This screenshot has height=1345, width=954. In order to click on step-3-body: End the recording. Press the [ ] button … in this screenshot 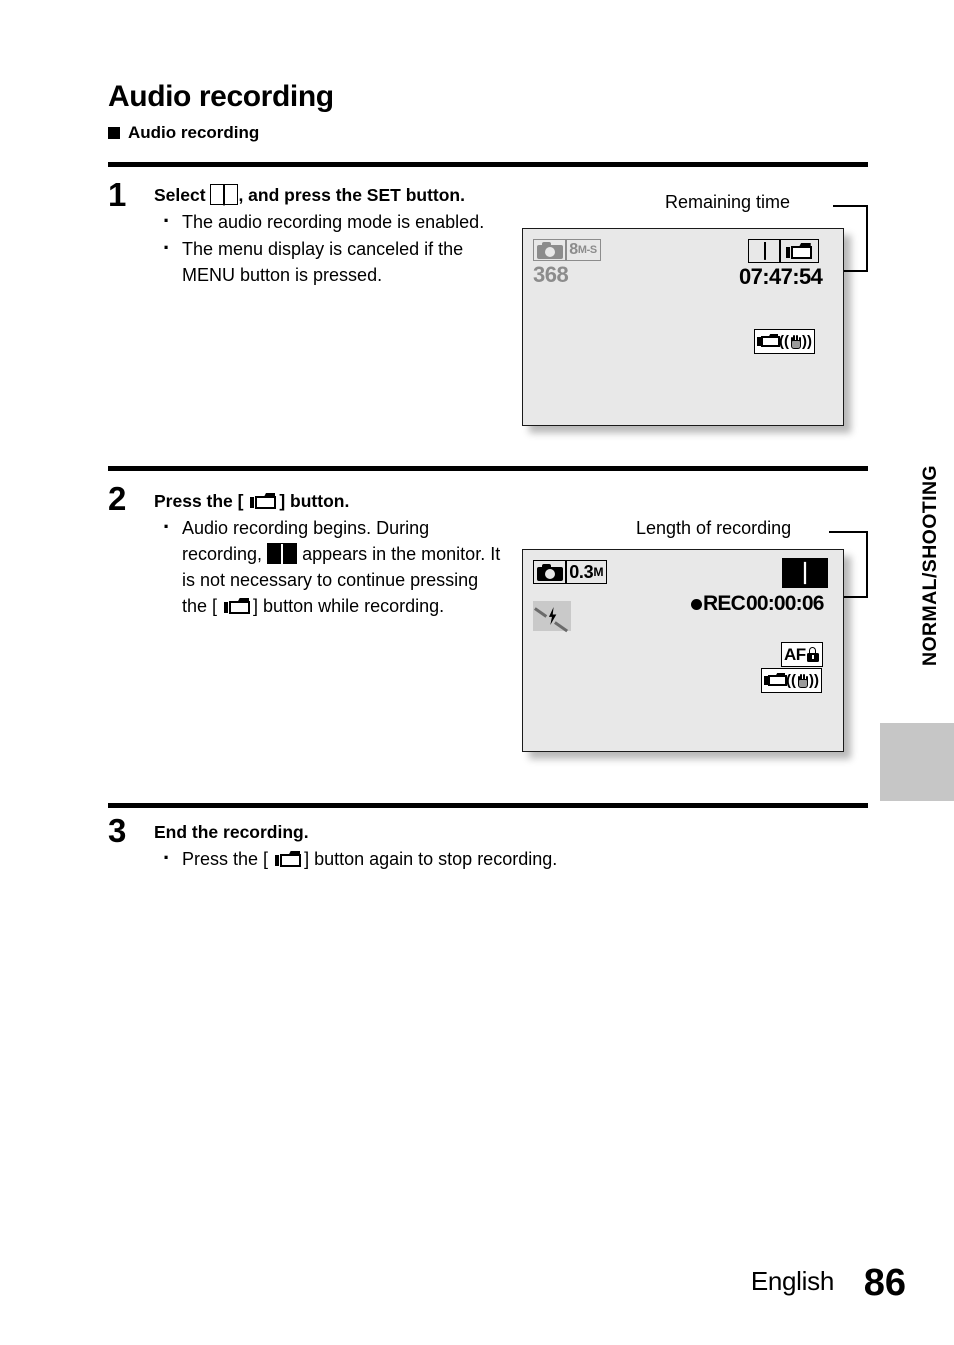, I will do `click(454, 846)`.